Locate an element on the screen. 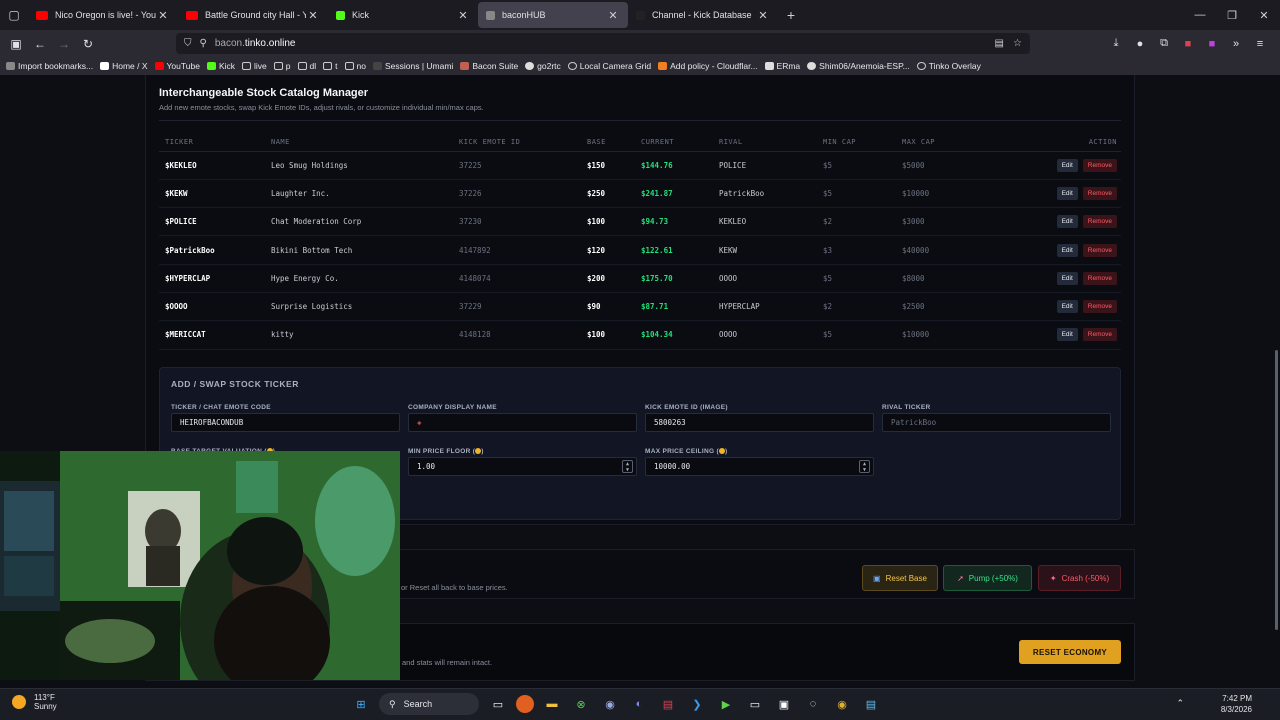 The width and height of the screenshot is (1280, 720). reset-economy-button: RESET ECONOMY is located at coordinates (1070, 652).